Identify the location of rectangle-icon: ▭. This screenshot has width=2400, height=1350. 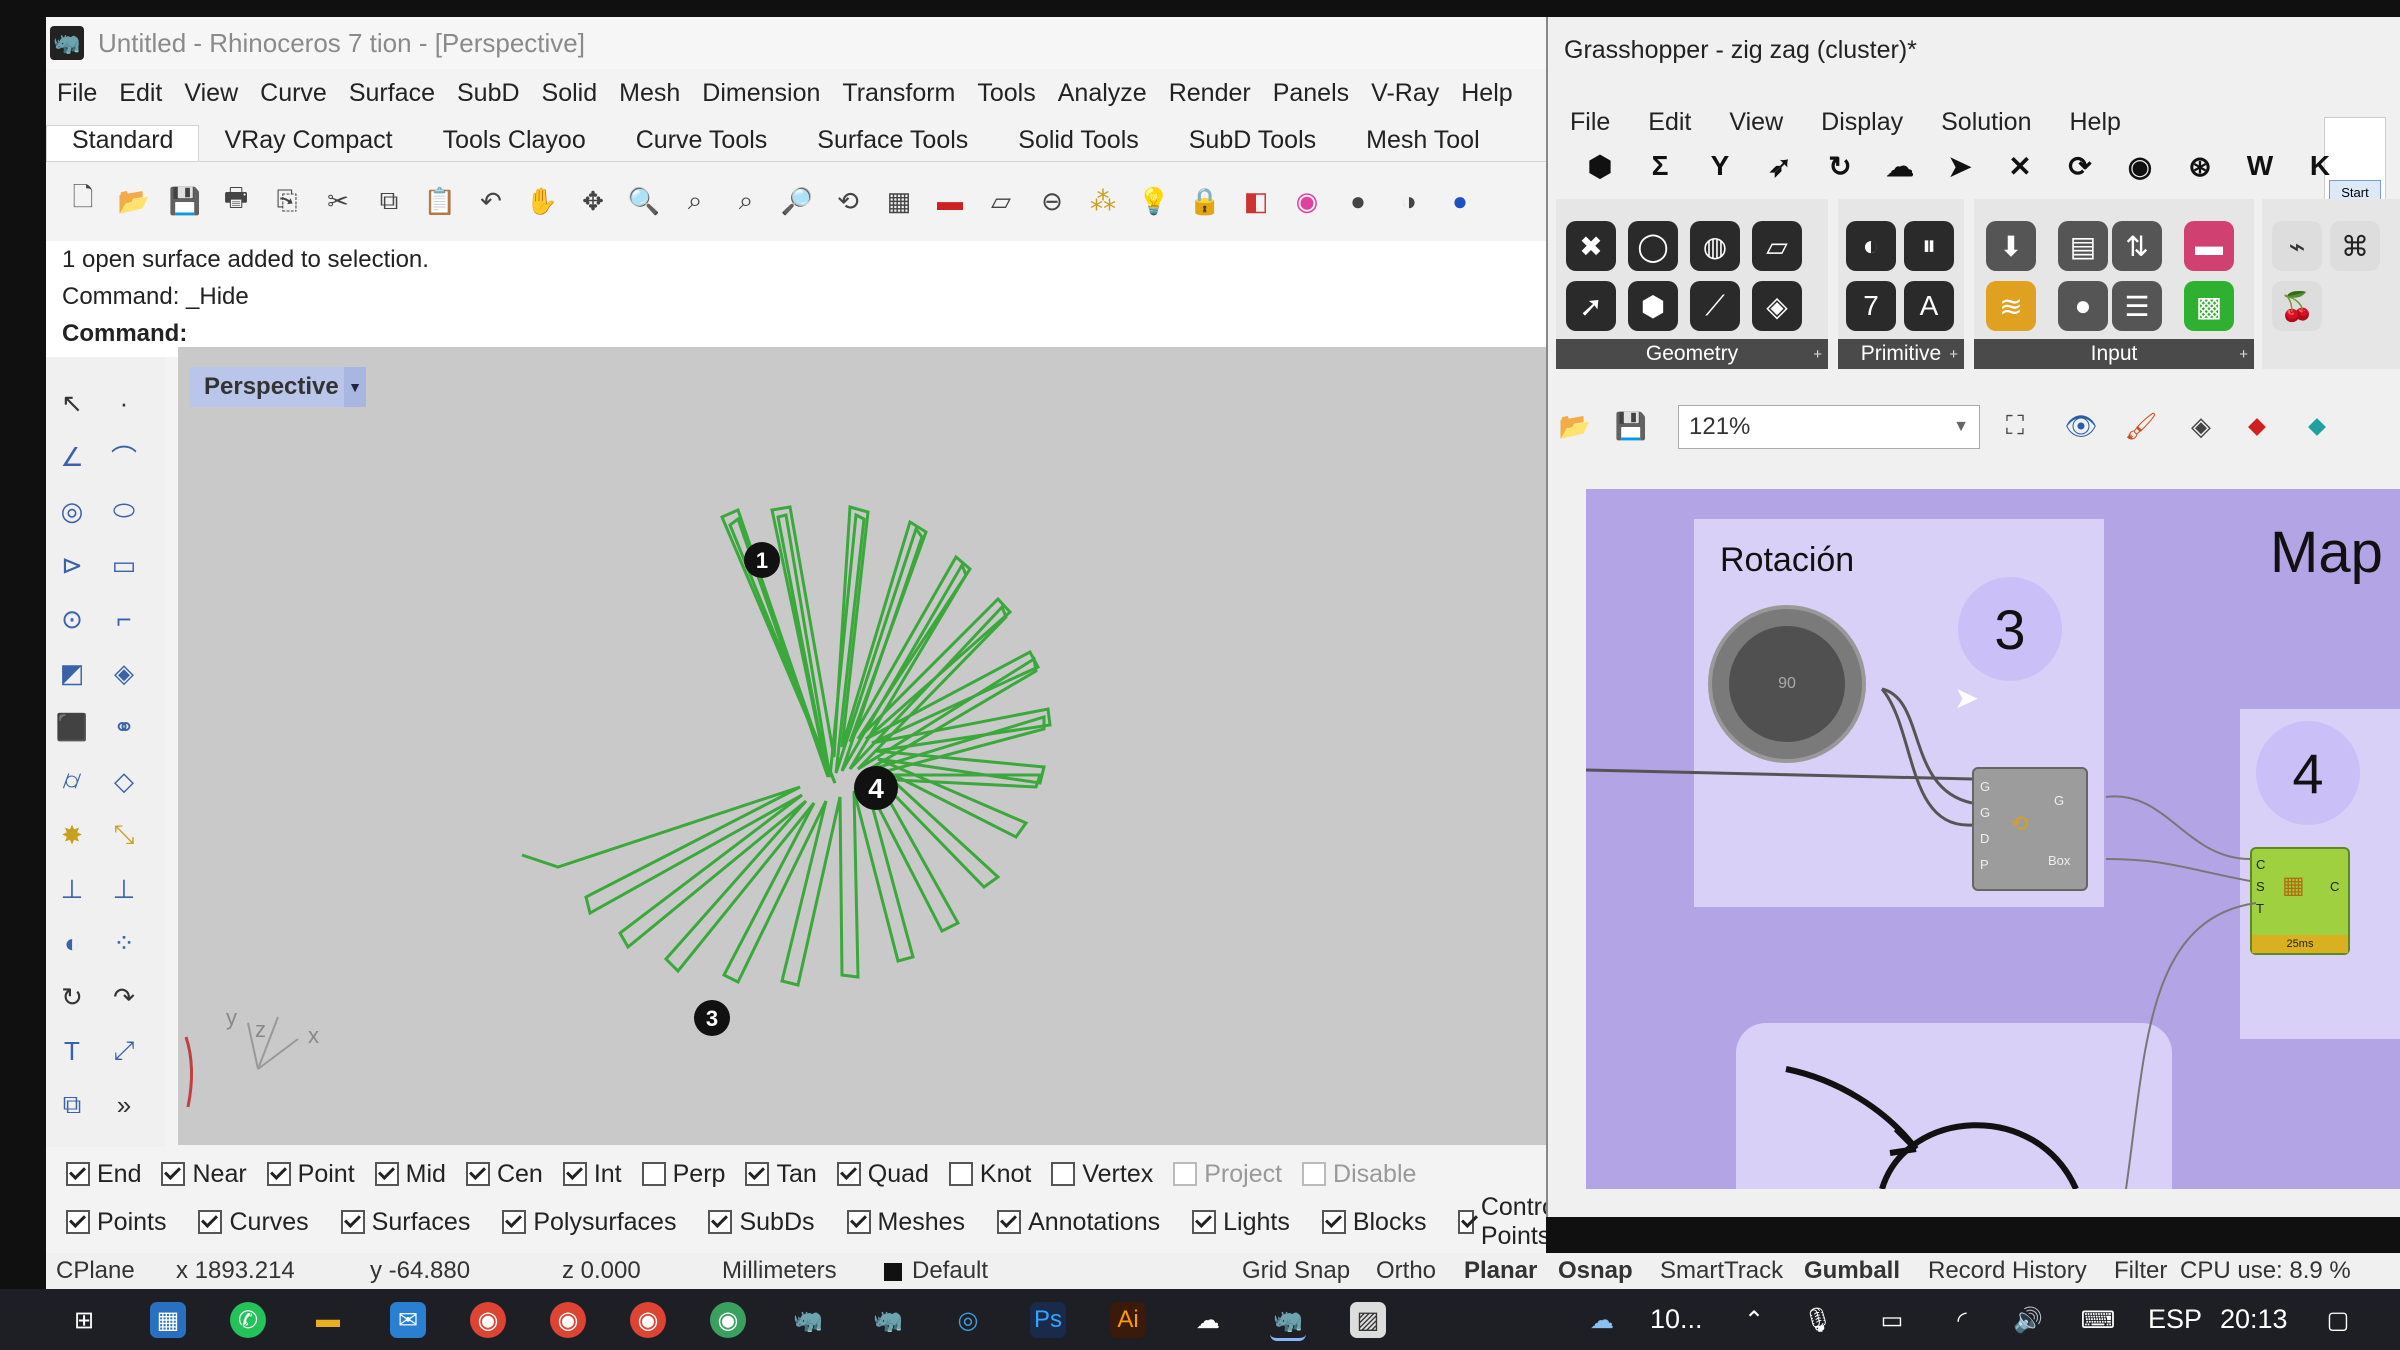
(124, 565).